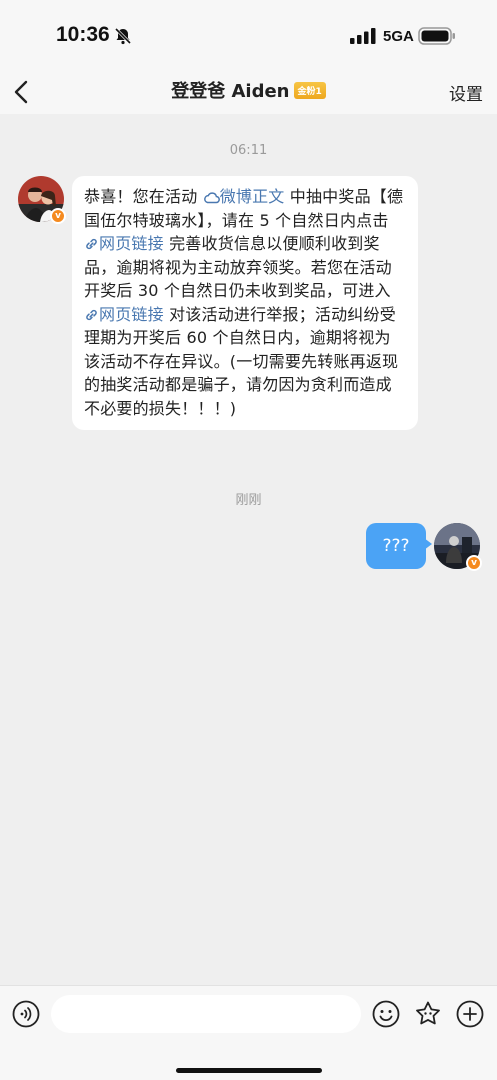 The height and width of the screenshot is (1080, 497). What do you see at coordinates (396, 546) in the screenshot?
I see `message-text: ???` at bounding box center [396, 546].